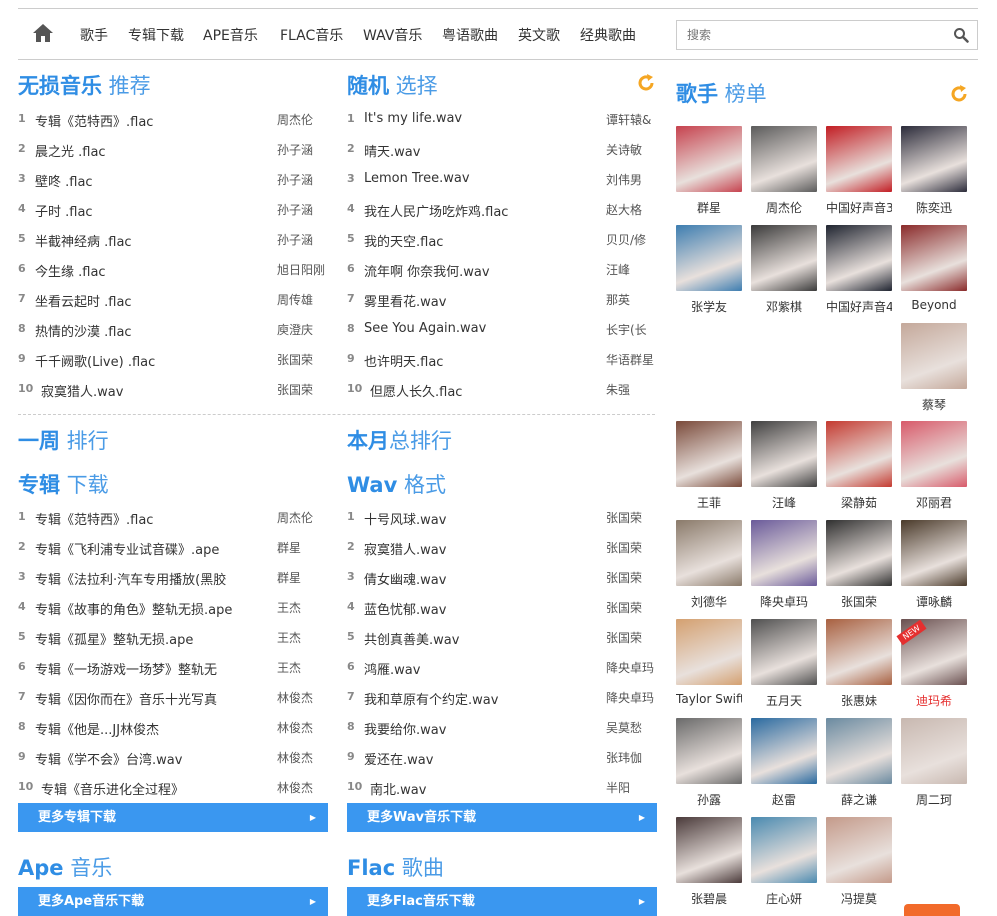 The width and height of the screenshot is (997, 916). Describe the element at coordinates (156, 35) in the screenshot. I see `nav-item-albums: 专辑下载` at that location.